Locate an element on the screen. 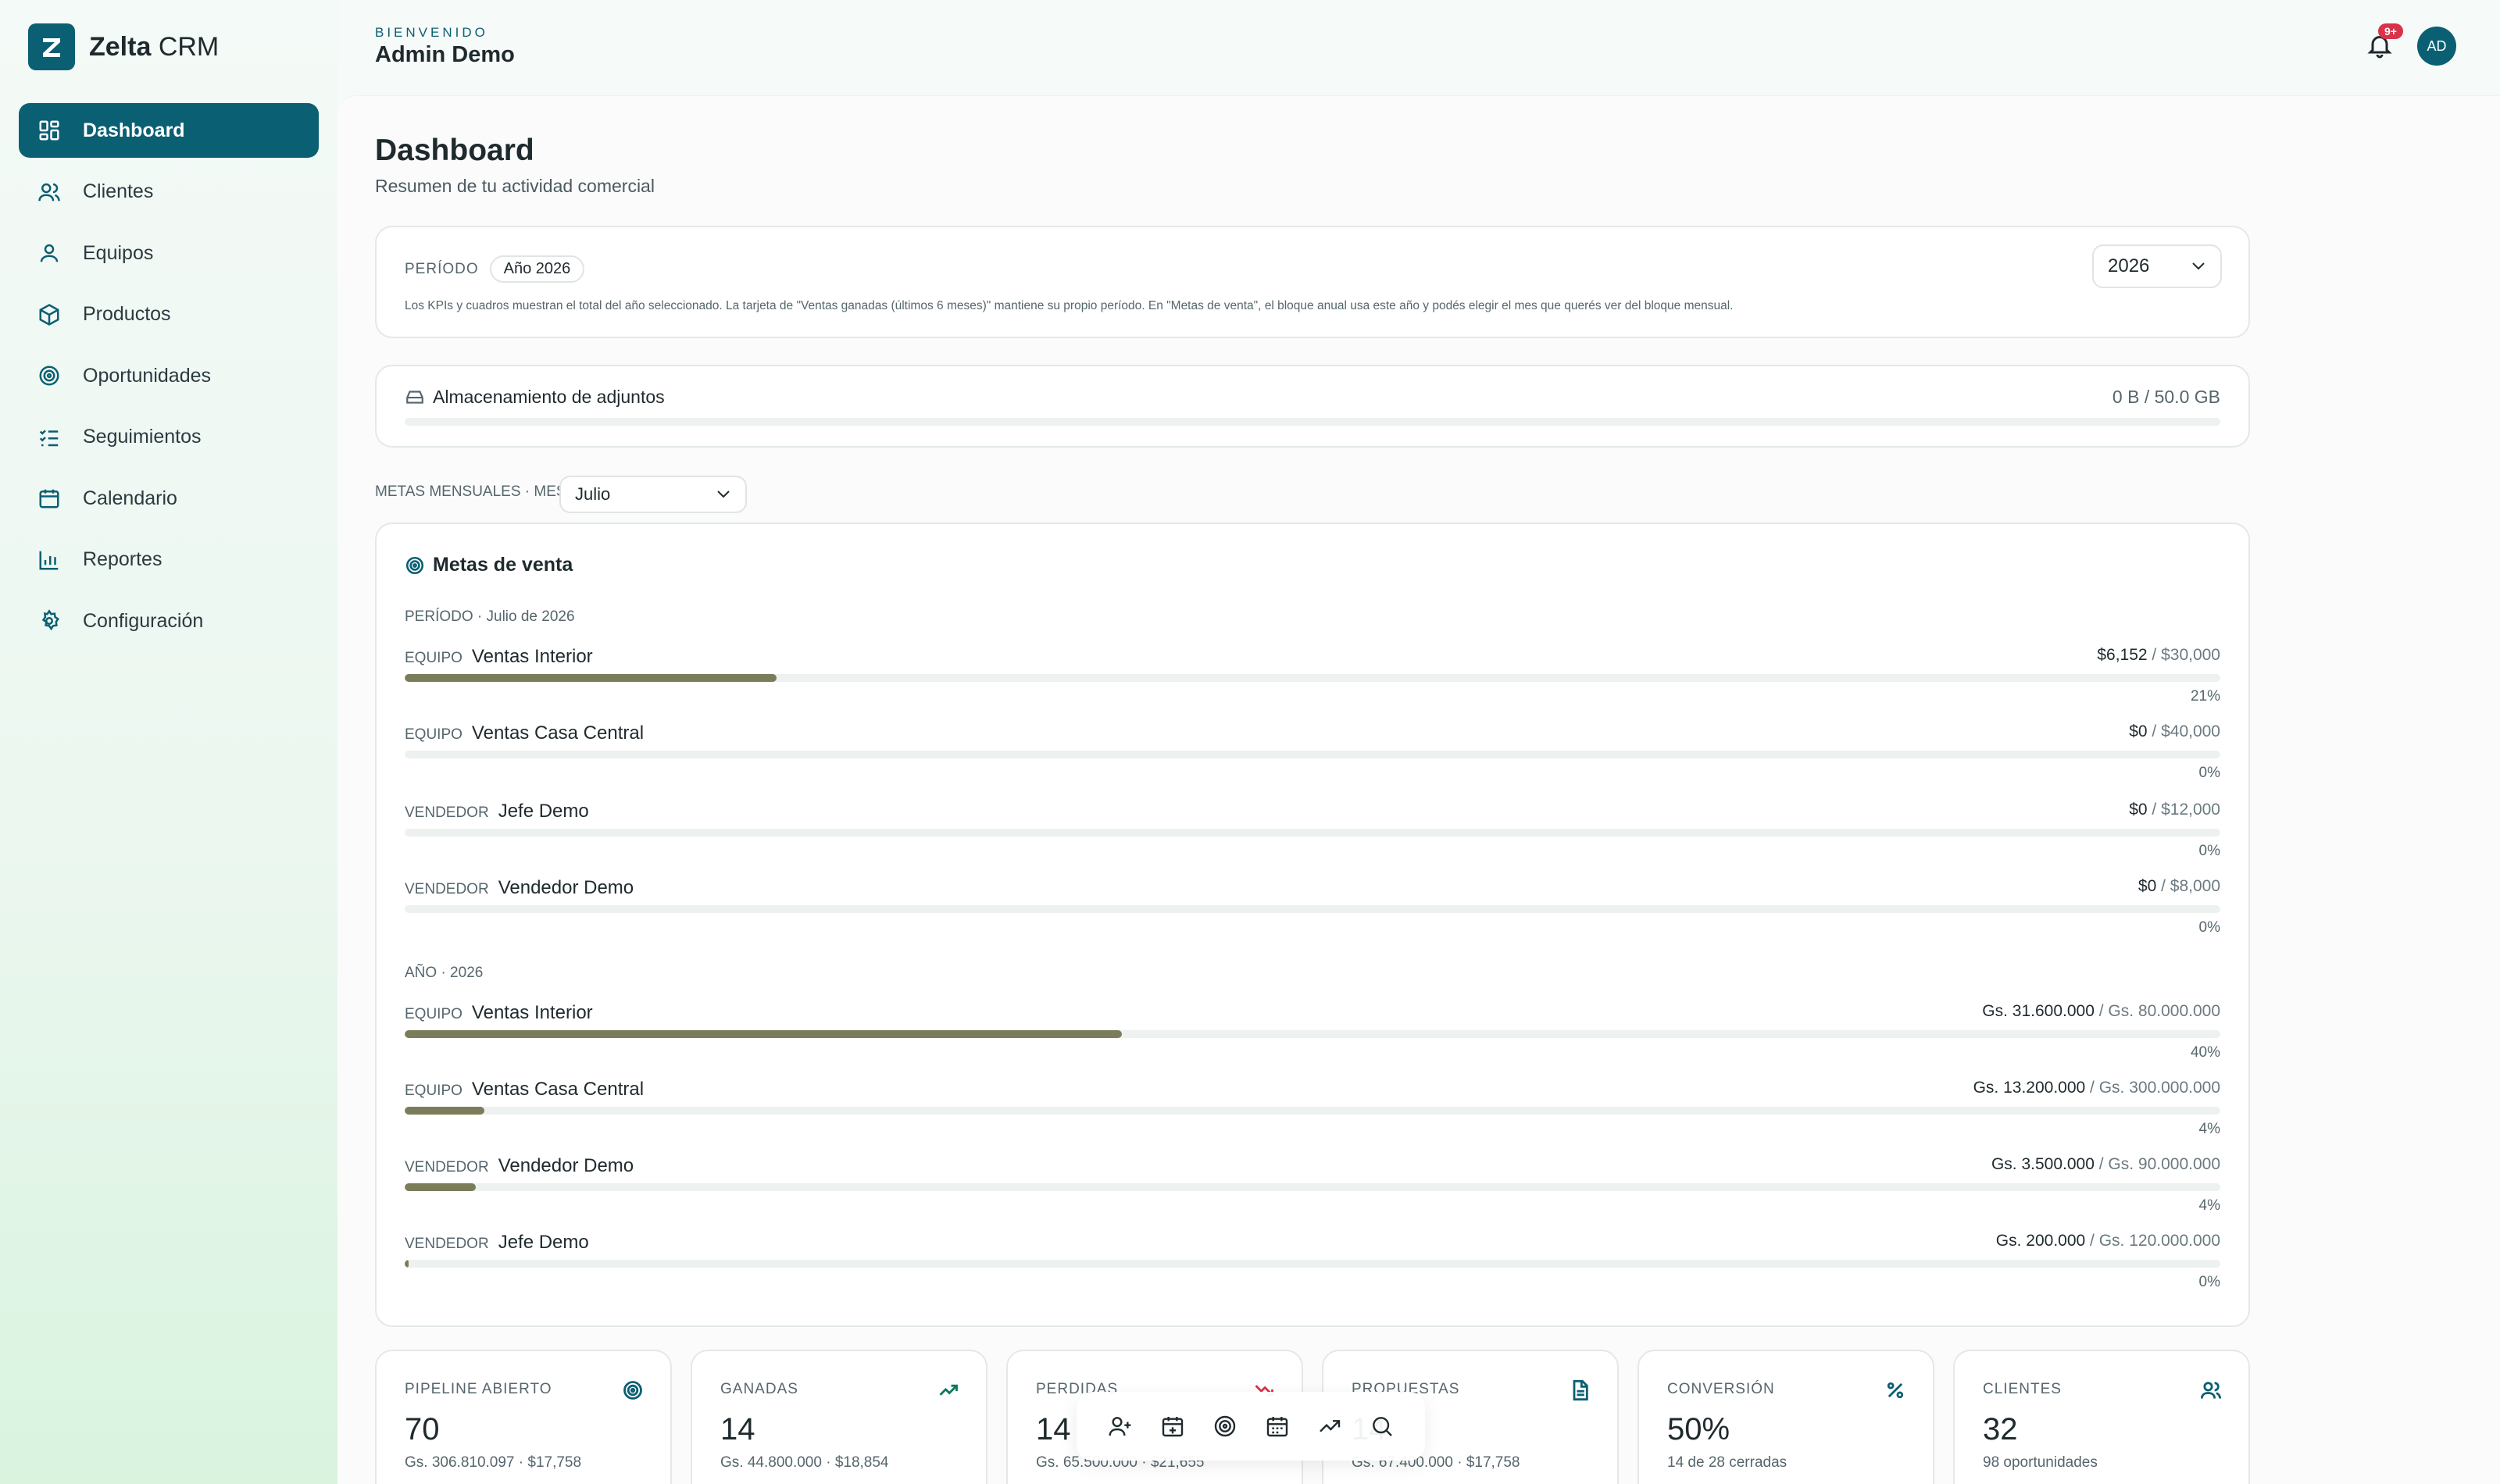  month-select: Julio is located at coordinates (653, 494).